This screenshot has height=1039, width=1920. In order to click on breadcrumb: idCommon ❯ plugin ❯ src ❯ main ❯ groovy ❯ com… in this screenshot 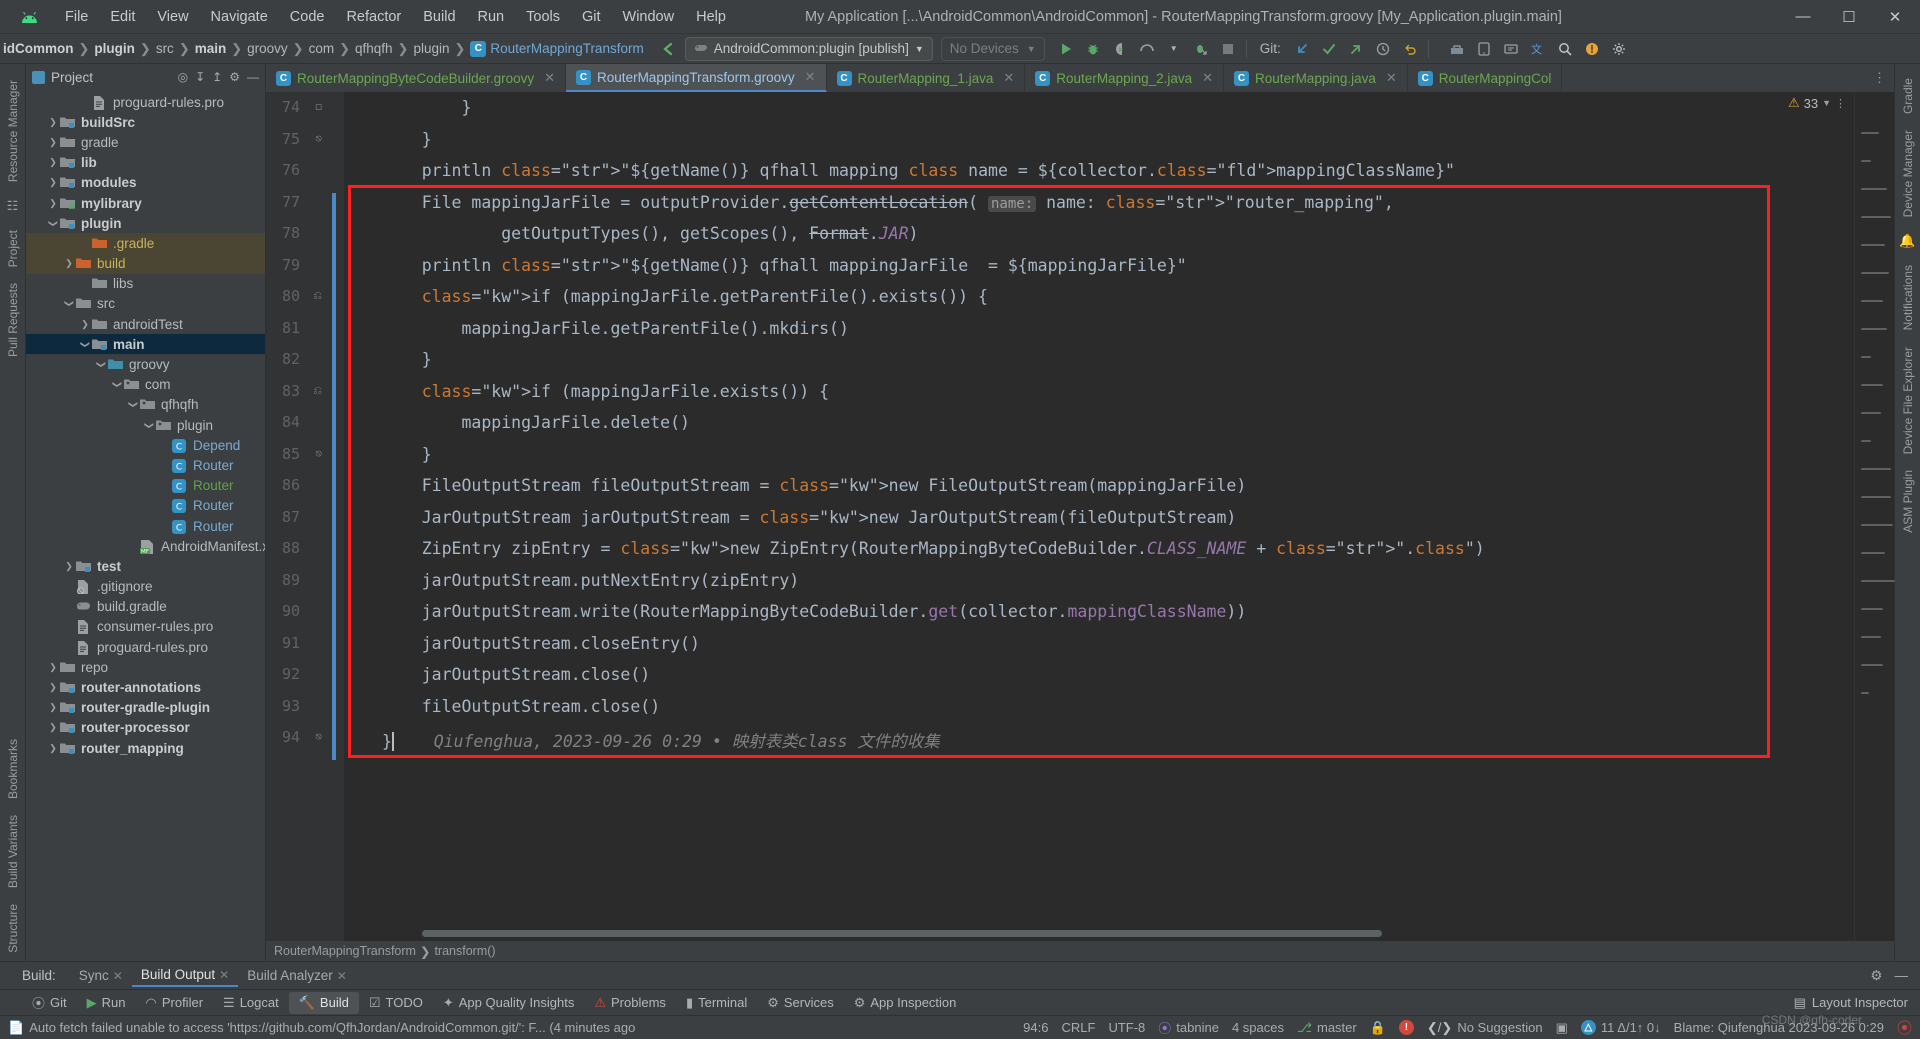, I will do `click(323, 48)`.